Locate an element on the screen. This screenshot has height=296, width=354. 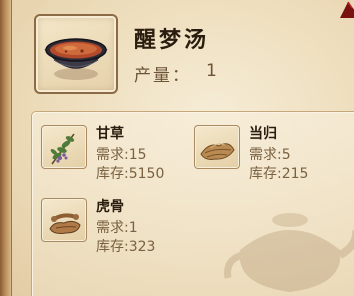
tiger-bone-icon is located at coordinates (65, 223).